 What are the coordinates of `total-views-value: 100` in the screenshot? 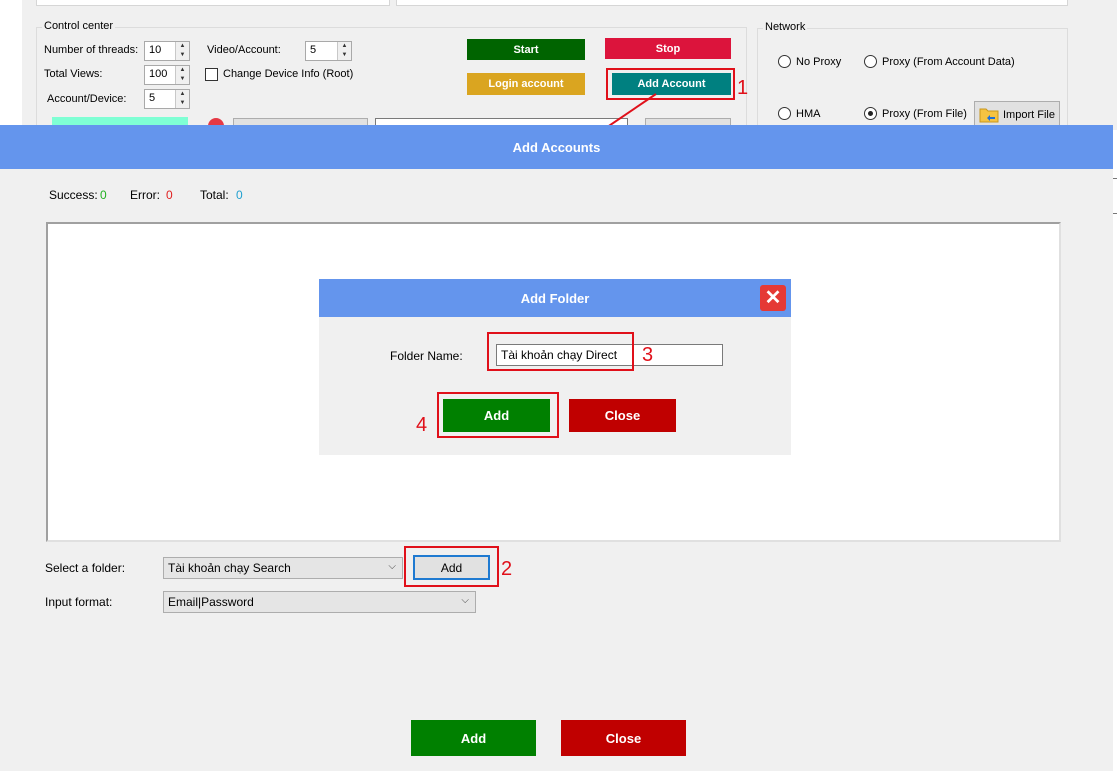 It's located at (158, 74).